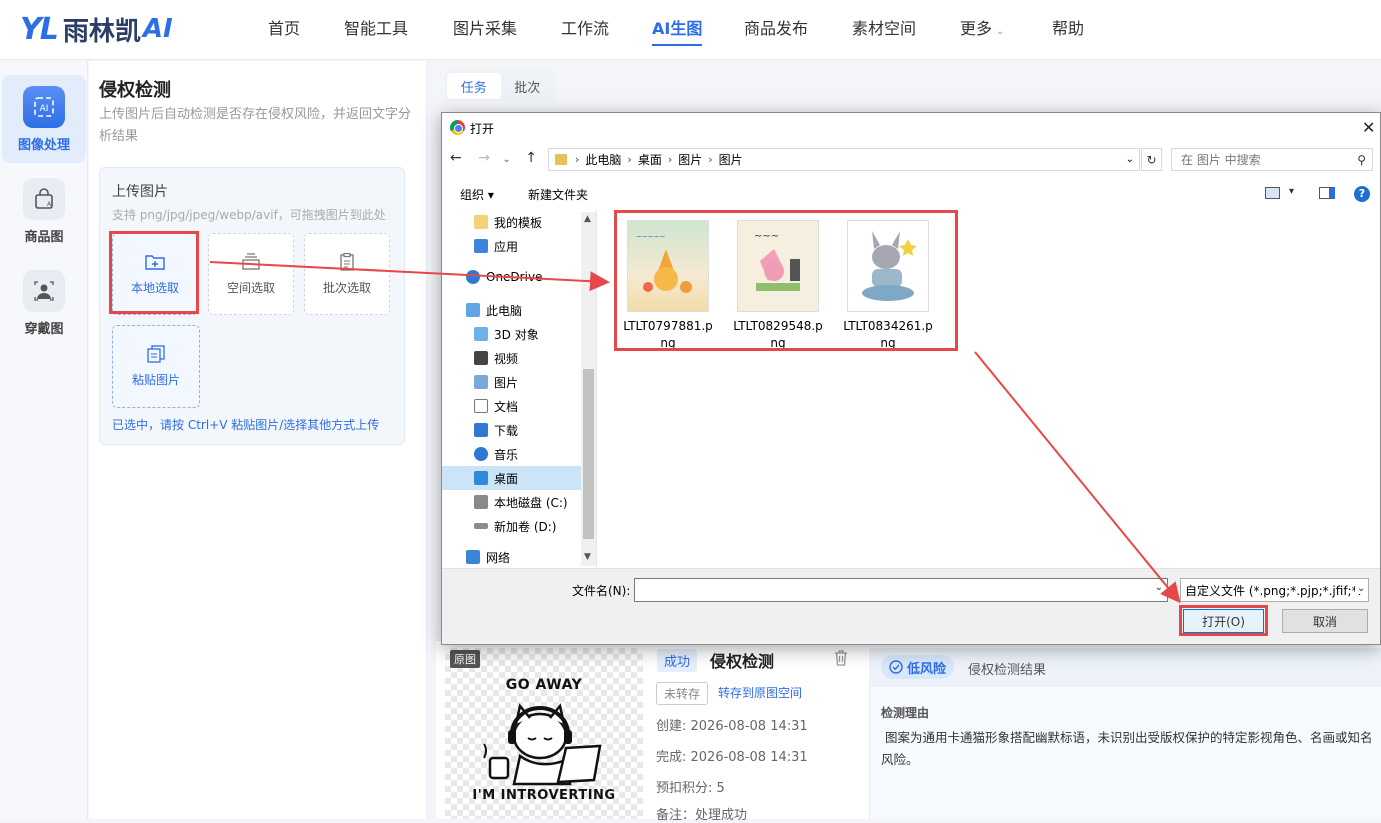 Image resolution: width=1381 pixels, height=823 pixels. What do you see at coordinates (587, 219) in the screenshot?
I see `scroll-up-icon: ▲` at bounding box center [587, 219].